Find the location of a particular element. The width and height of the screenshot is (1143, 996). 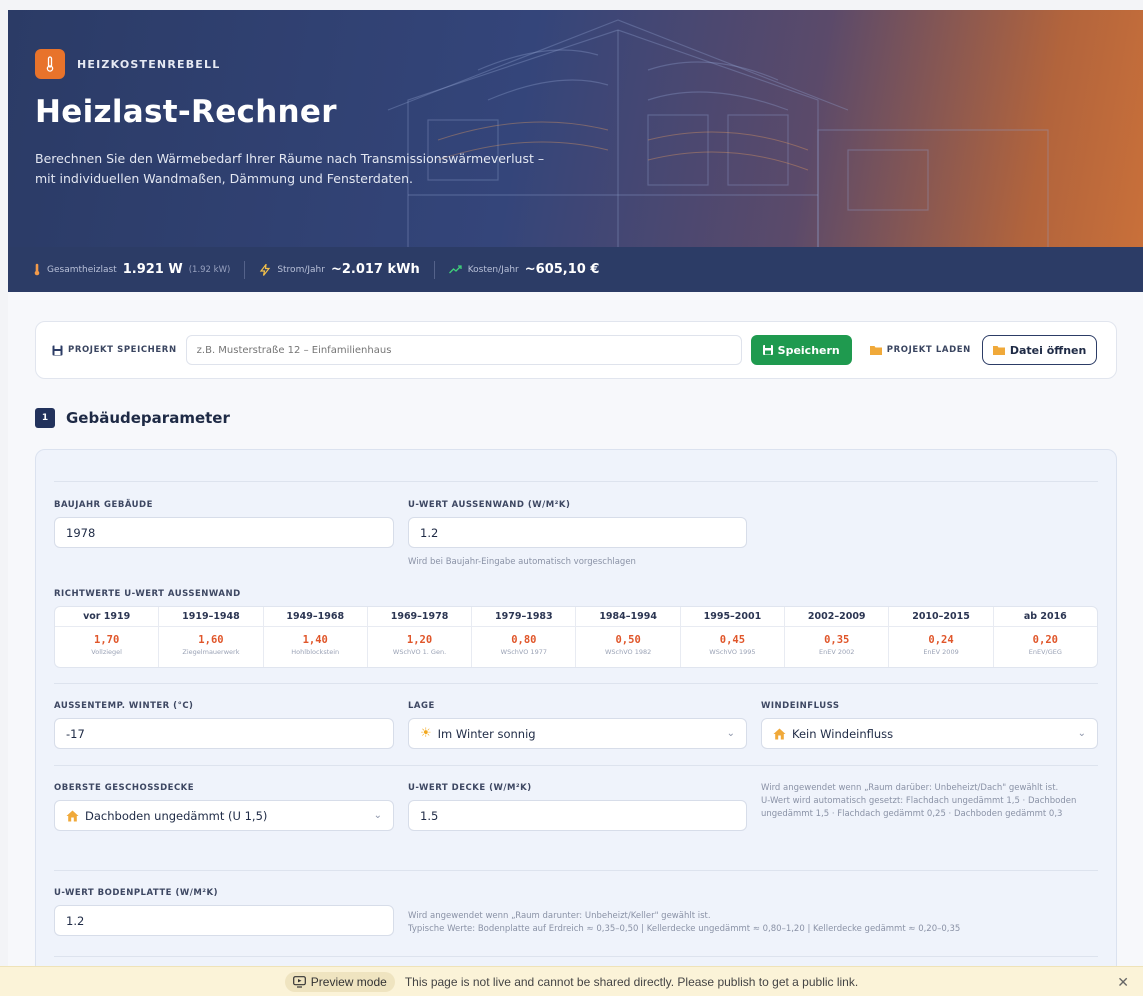

u-value: 1,70 is located at coordinates (107, 640).